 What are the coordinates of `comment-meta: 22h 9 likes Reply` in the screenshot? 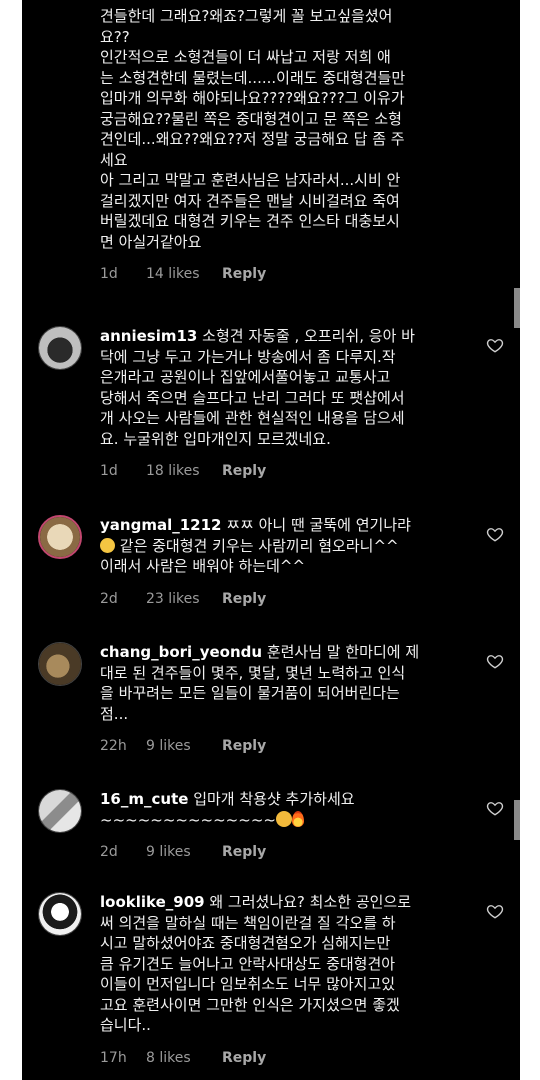 It's located at (286, 746).